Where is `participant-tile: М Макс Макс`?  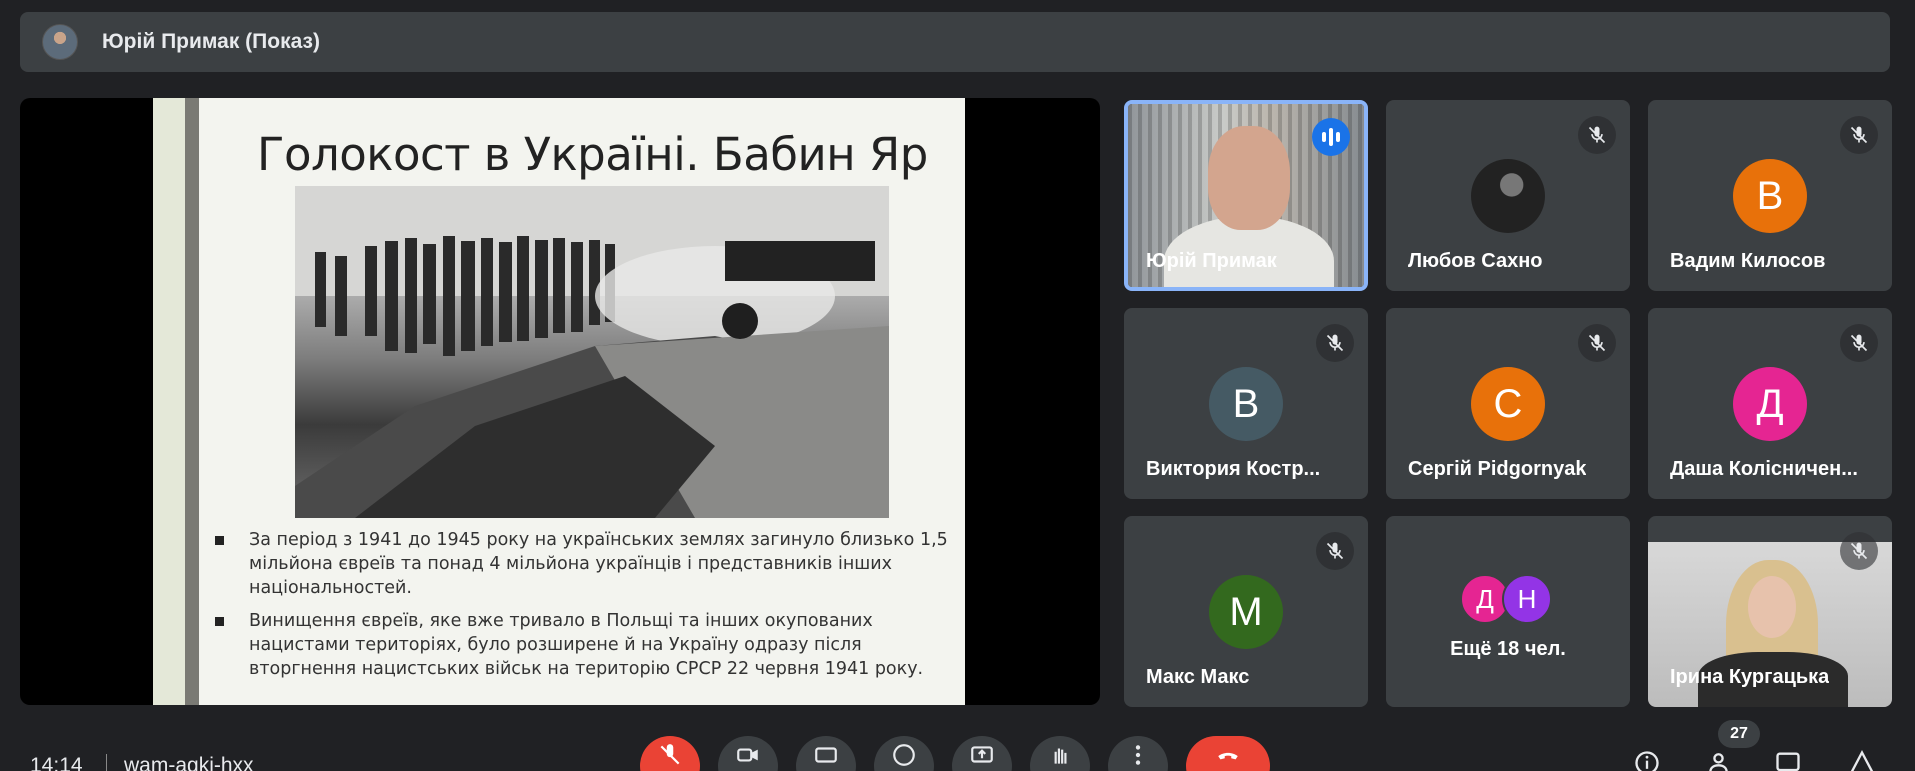
participant-tile: М Макс Макс is located at coordinates (1246, 611).